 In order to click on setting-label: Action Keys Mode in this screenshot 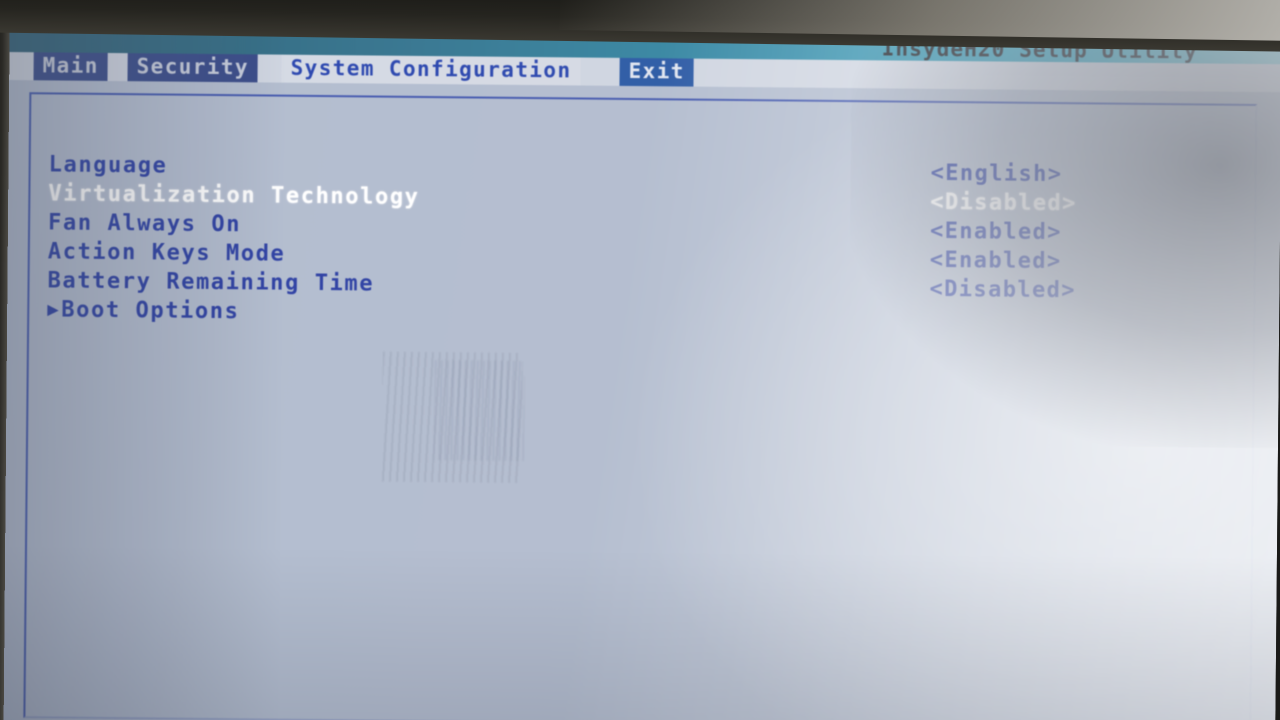, I will do `click(166, 253)`.